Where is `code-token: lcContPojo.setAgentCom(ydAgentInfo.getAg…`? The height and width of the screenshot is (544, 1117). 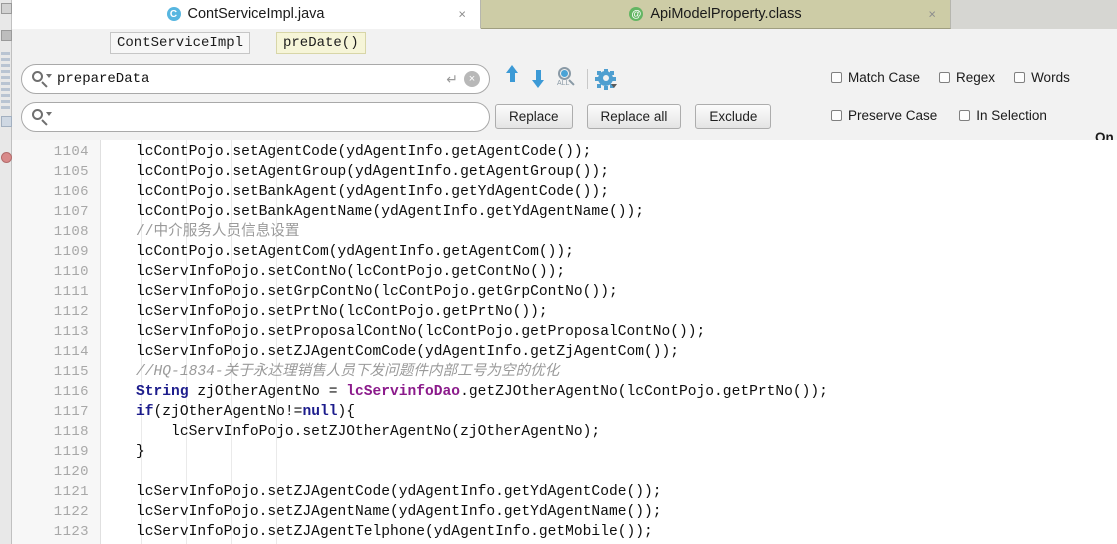
code-token: lcContPojo.setAgentCom(ydAgentInfo.getAg… is located at coordinates (337, 252).